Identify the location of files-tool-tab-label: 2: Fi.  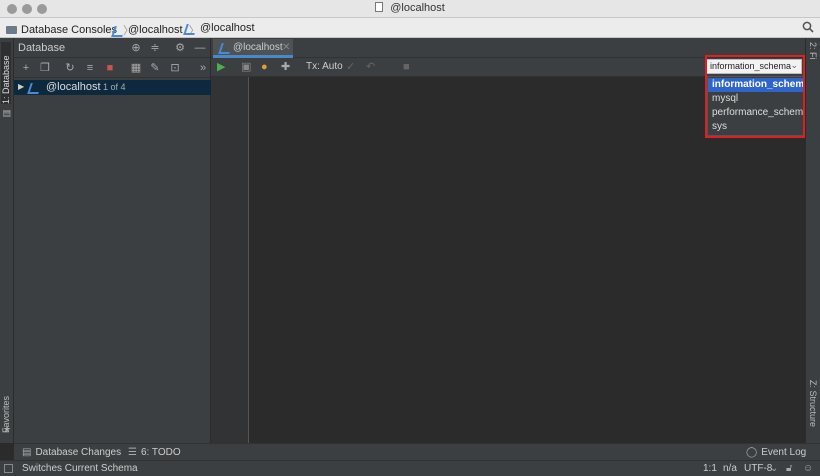
(813, 51).